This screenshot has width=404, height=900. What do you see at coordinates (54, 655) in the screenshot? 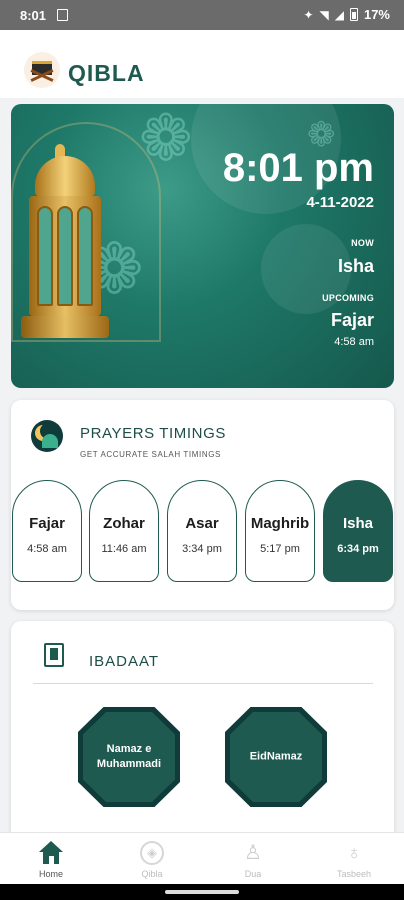
I see `book-icon` at bounding box center [54, 655].